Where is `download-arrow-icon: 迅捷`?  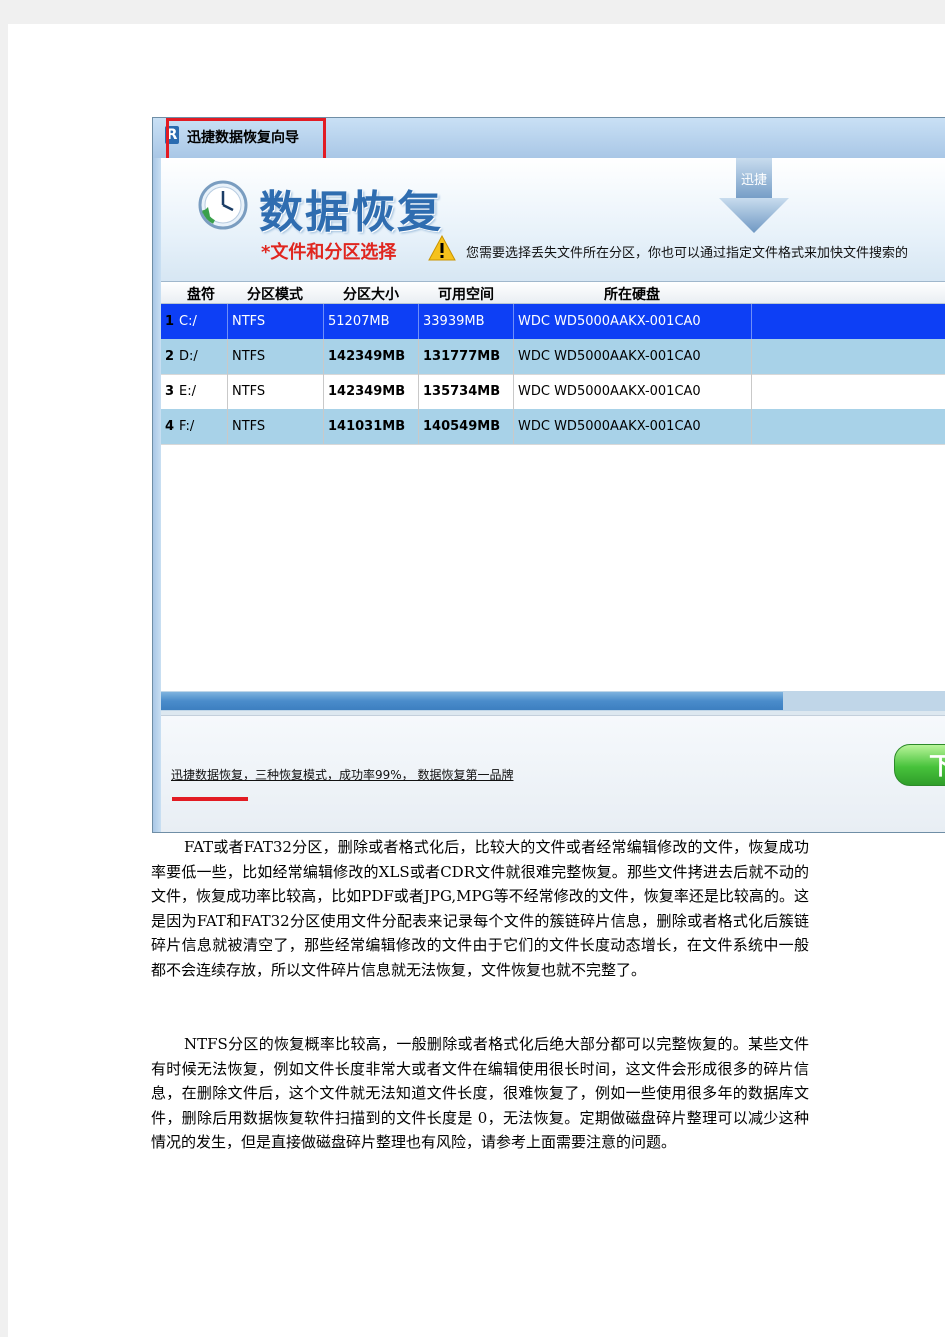
download-arrow-icon: 迅捷 is located at coordinates (754, 195).